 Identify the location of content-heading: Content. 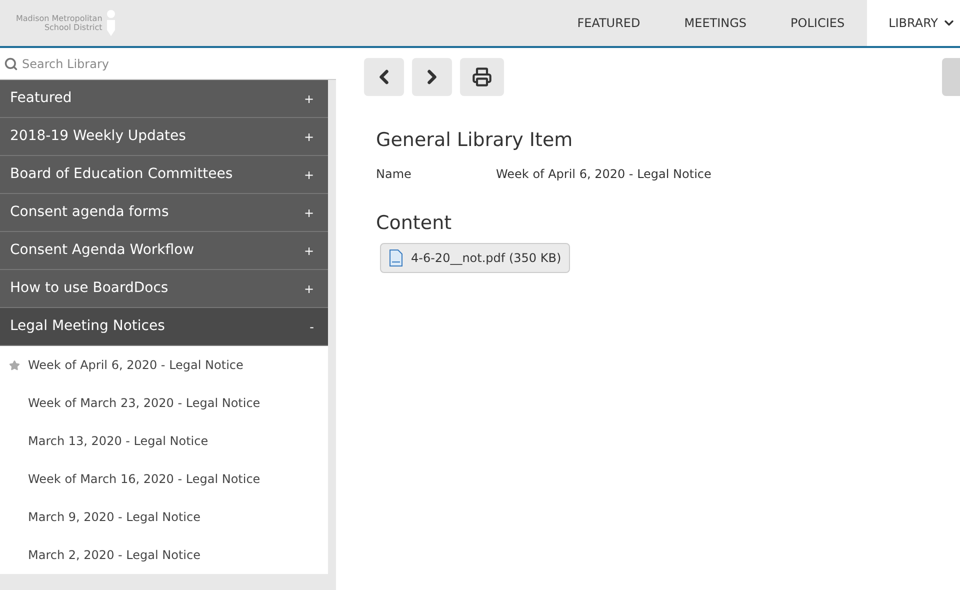
(414, 223).